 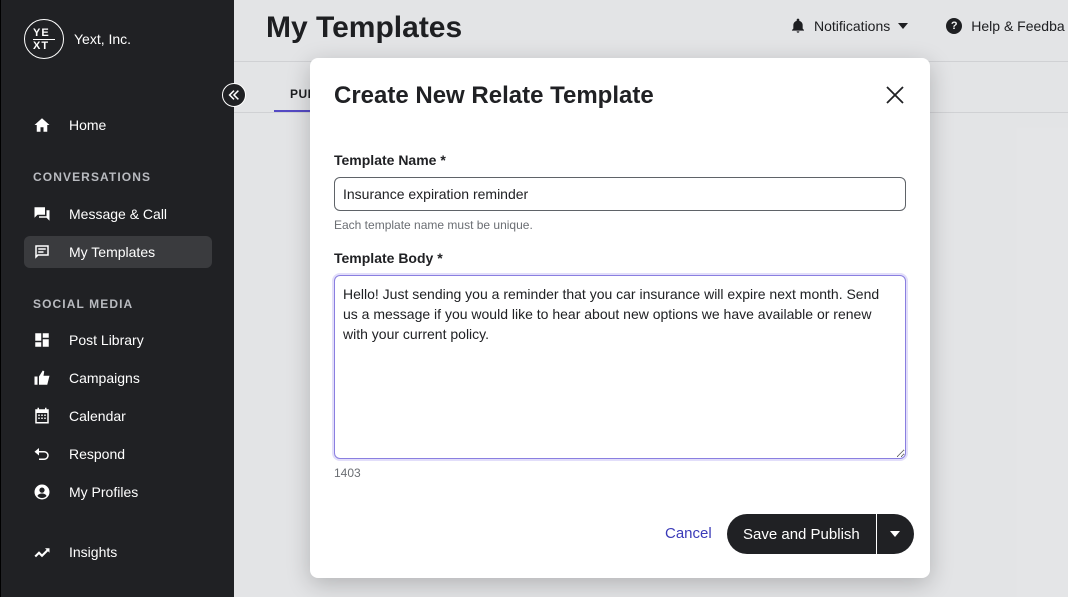 I want to click on reply-icon, so click(x=42, y=454).